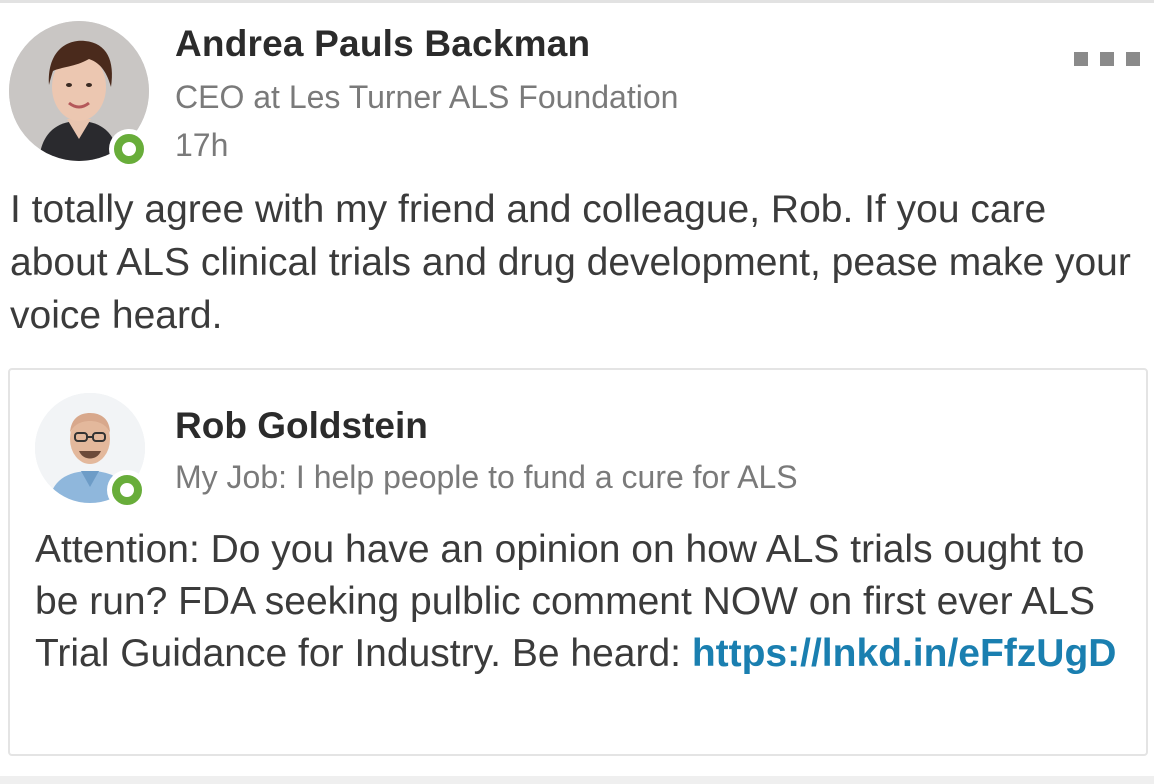 Image resolution: width=1154 pixels, height=784 pixels. I want to click on author-name: Andrea Pauls Backman, so click(382, 44).